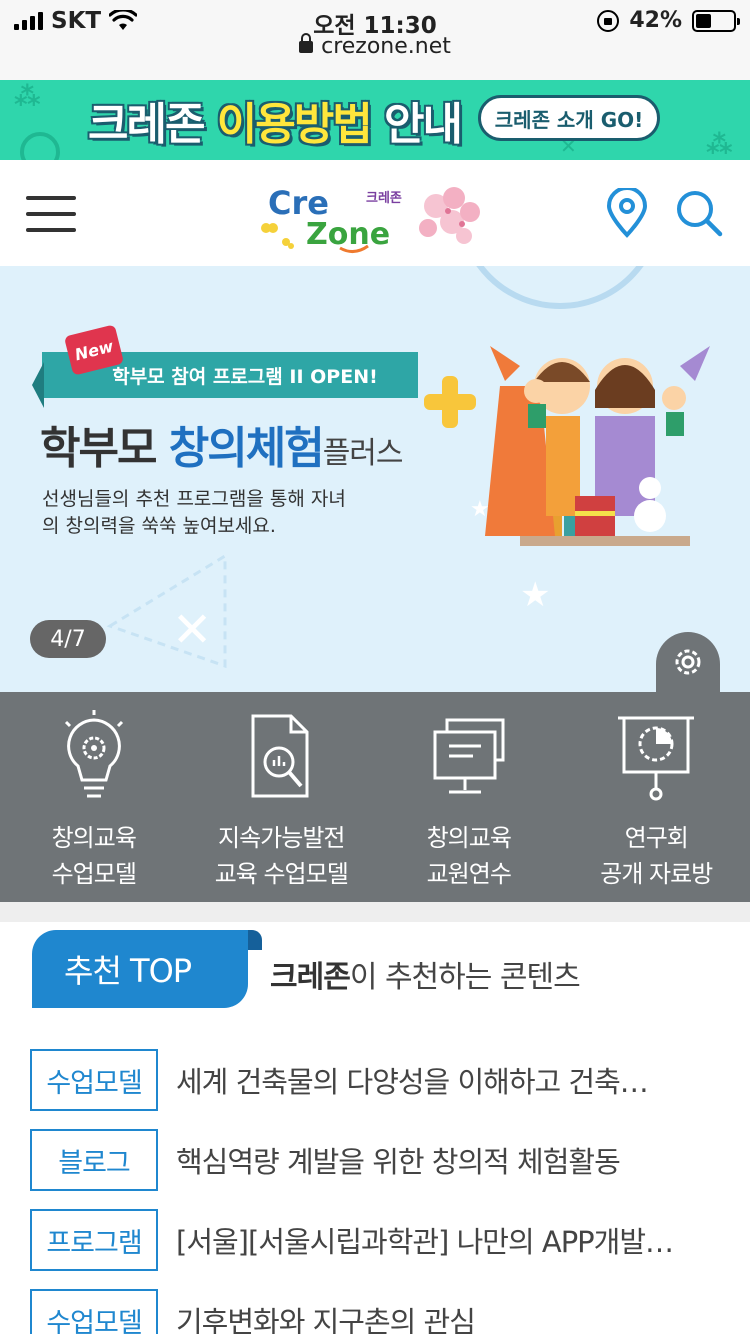 The image size is (750, 1334). I want to click on url-text: crezone.net, so click(386, 46).